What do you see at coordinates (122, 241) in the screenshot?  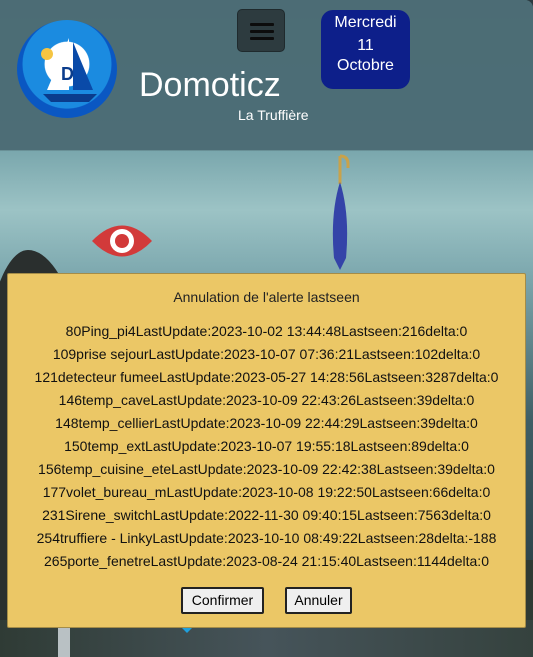 I see `eye-icon` at bounding box center [122, 241].